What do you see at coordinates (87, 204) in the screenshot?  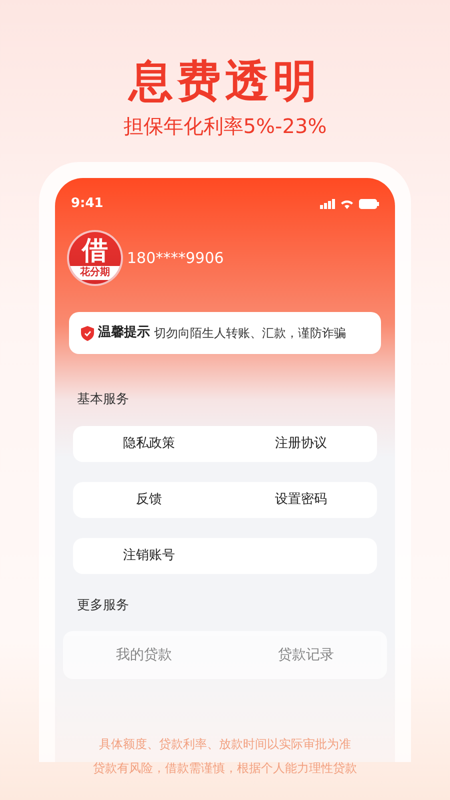 I see `status-time: 9:41` at bounding box center [87, 204].